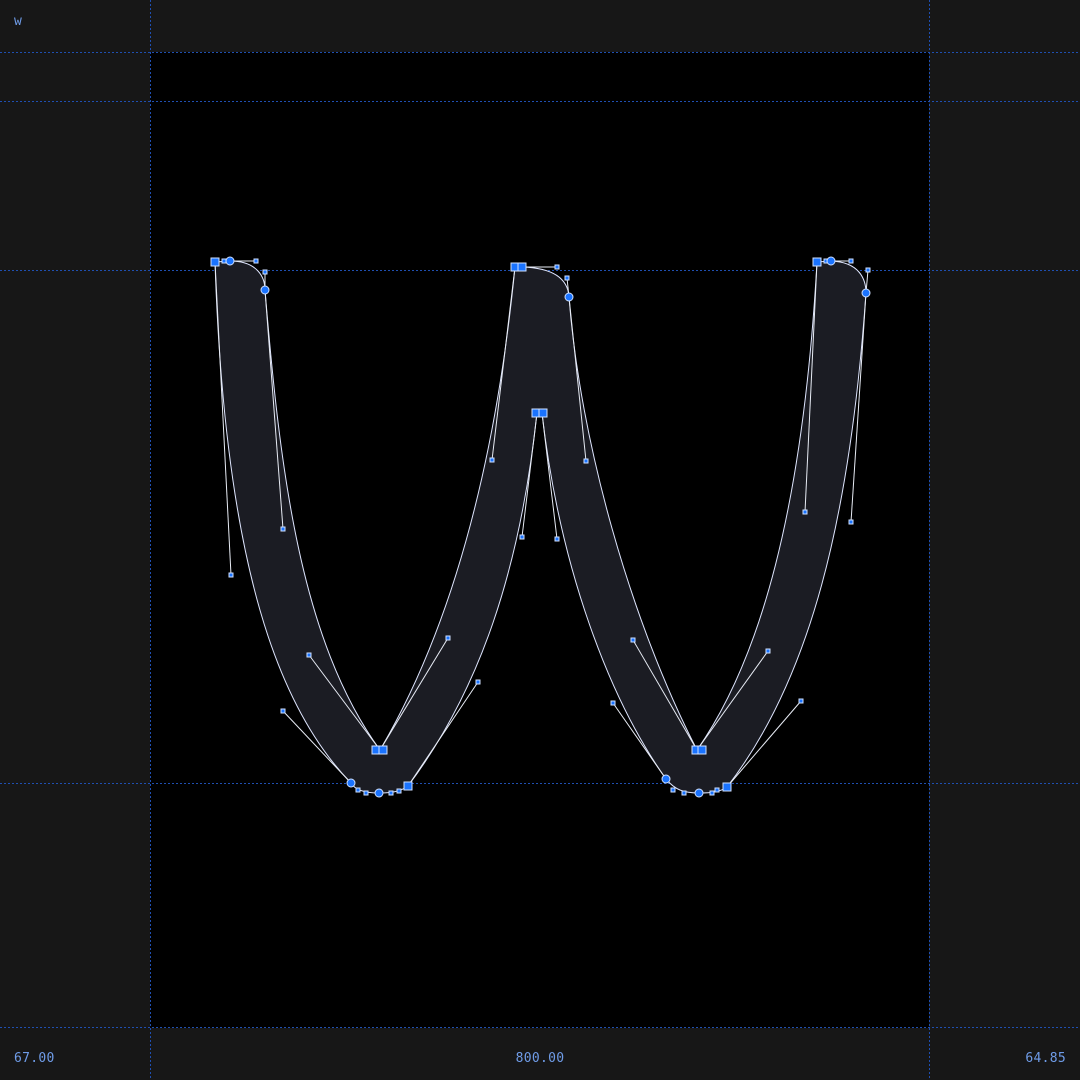  Describe the element at coordinates (540, 1058) in the screenshot. I see `advance-width-value: 800.00` at that location.